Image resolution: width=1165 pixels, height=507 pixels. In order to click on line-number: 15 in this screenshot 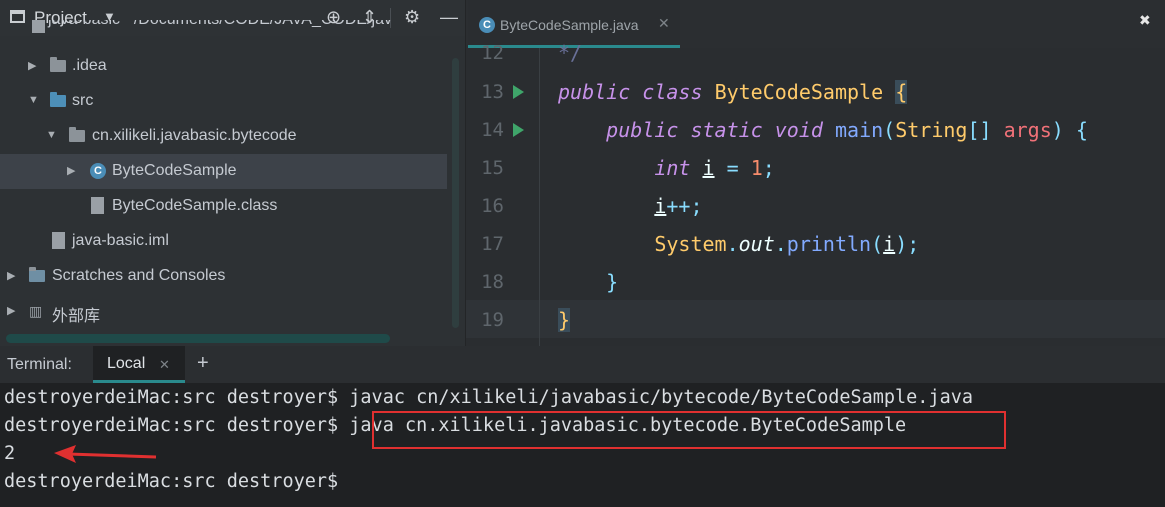, I will do `click(492, 168)`.